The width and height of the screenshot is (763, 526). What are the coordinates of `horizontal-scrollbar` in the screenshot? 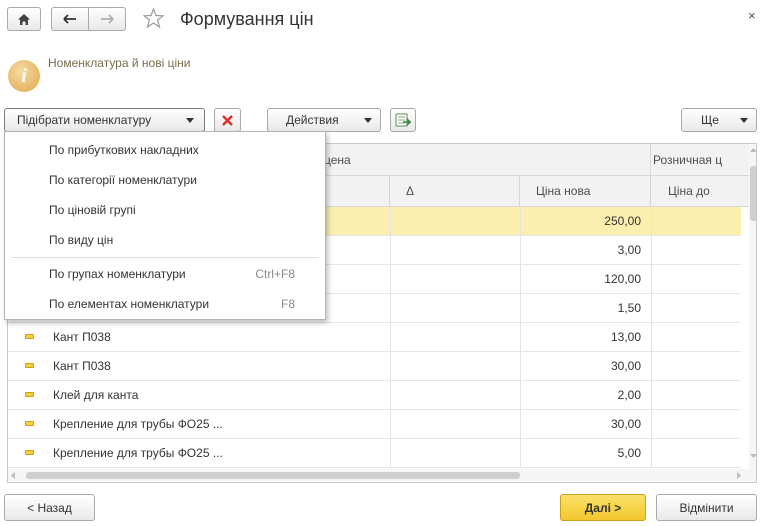 It's located at (378, 475).